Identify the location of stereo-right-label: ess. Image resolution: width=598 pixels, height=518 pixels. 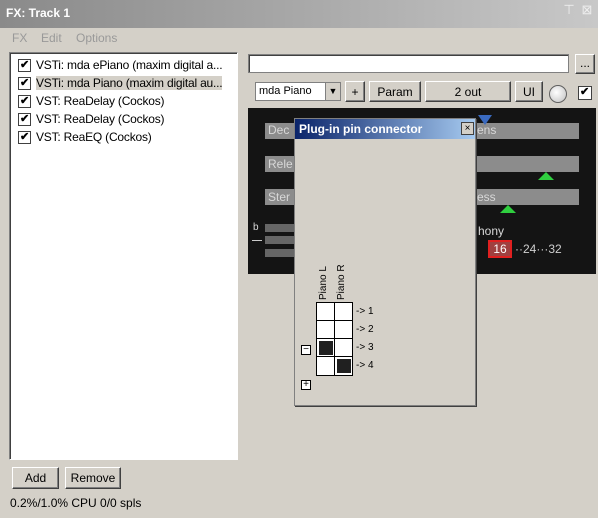
(486, 197).